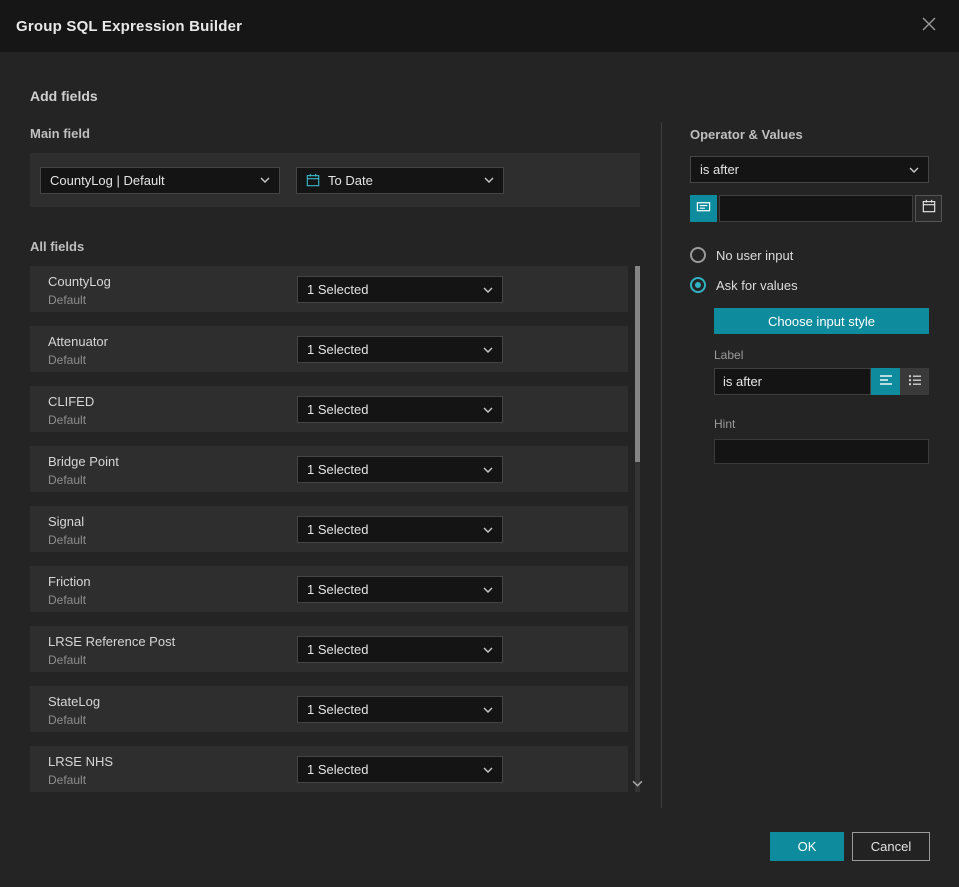 The image size is (959, 887). What do you see at coordinates (57, 246) in the screenshot?
I see `all-fields-heading: All fields` at bounding box center [57, 246].